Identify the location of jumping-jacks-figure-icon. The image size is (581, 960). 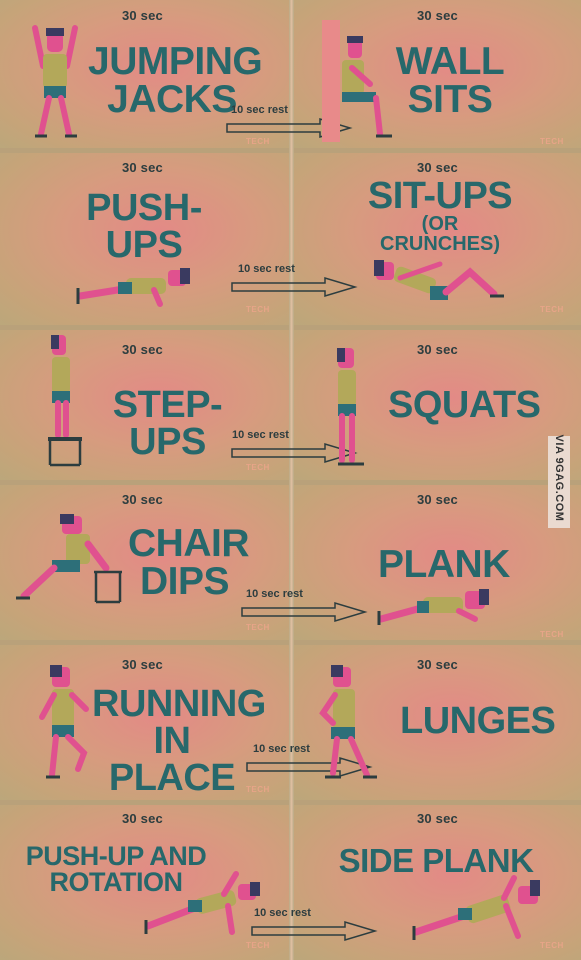
(55, 81).